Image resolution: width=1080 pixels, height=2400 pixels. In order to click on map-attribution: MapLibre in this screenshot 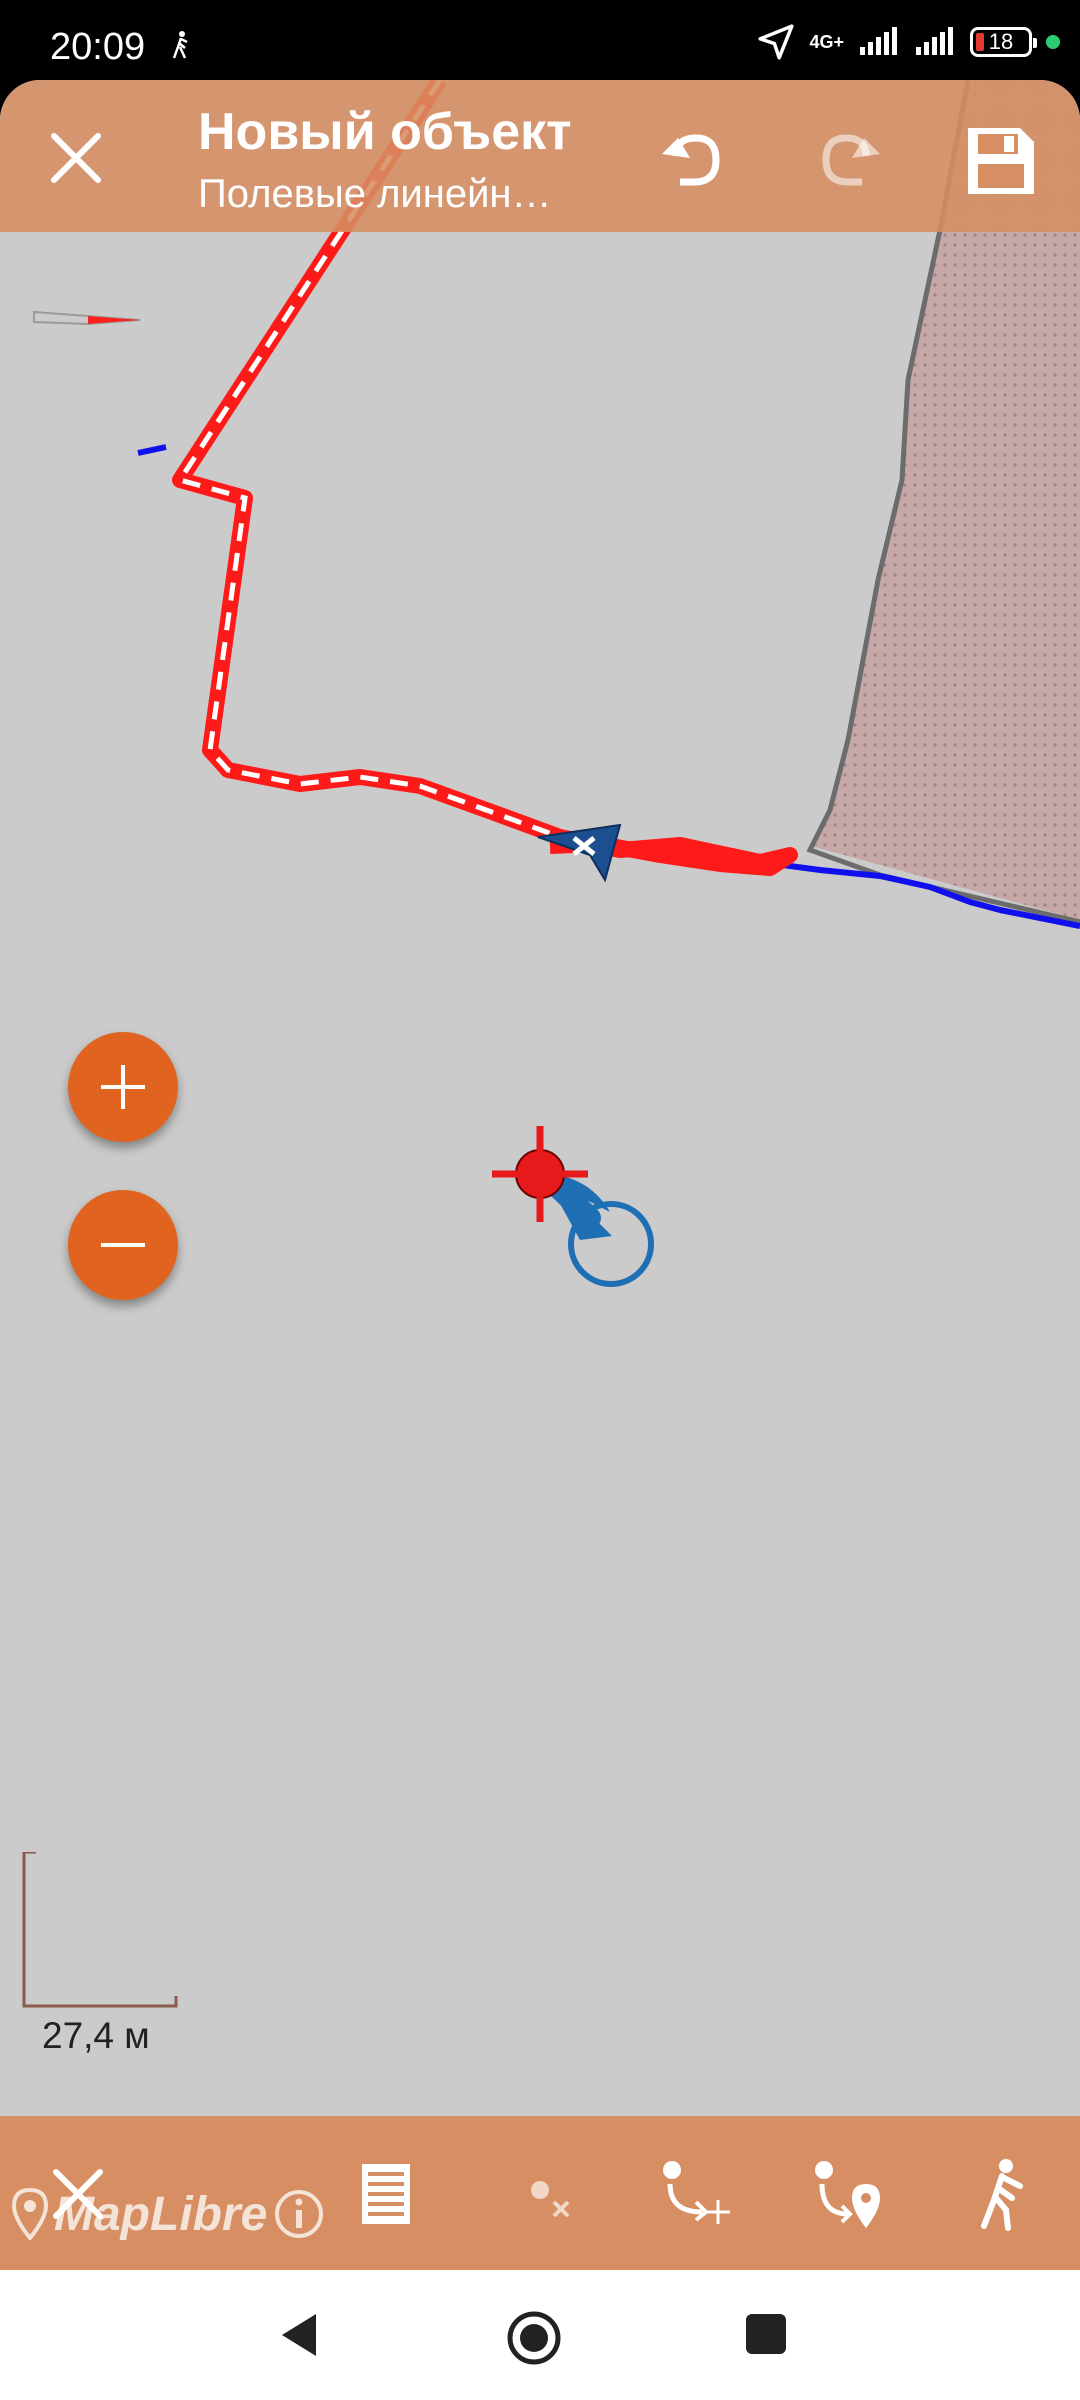, I will do `click(168, 2214)`.